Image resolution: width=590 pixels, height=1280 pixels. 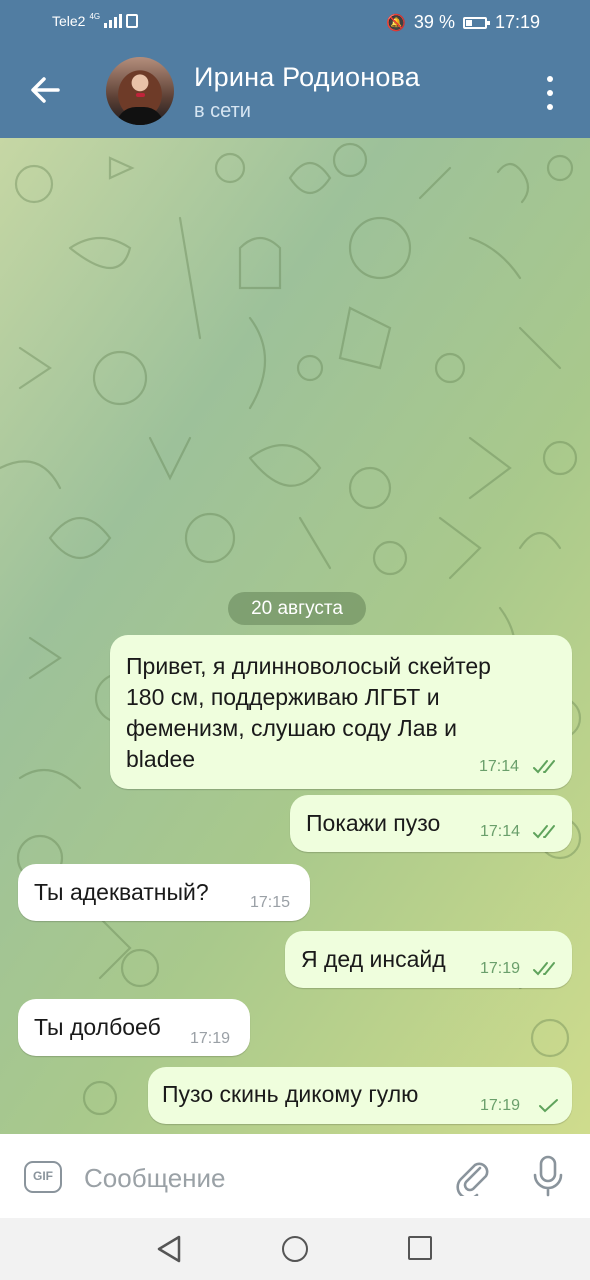 I want to click on paperclip-icon, so click(x=472, y=1176).